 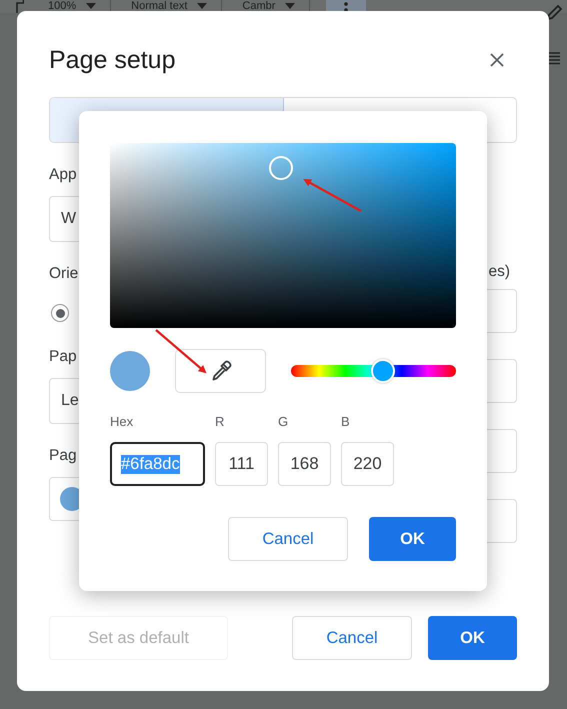 I want to click on radio-button, so click(x=60, y=313).